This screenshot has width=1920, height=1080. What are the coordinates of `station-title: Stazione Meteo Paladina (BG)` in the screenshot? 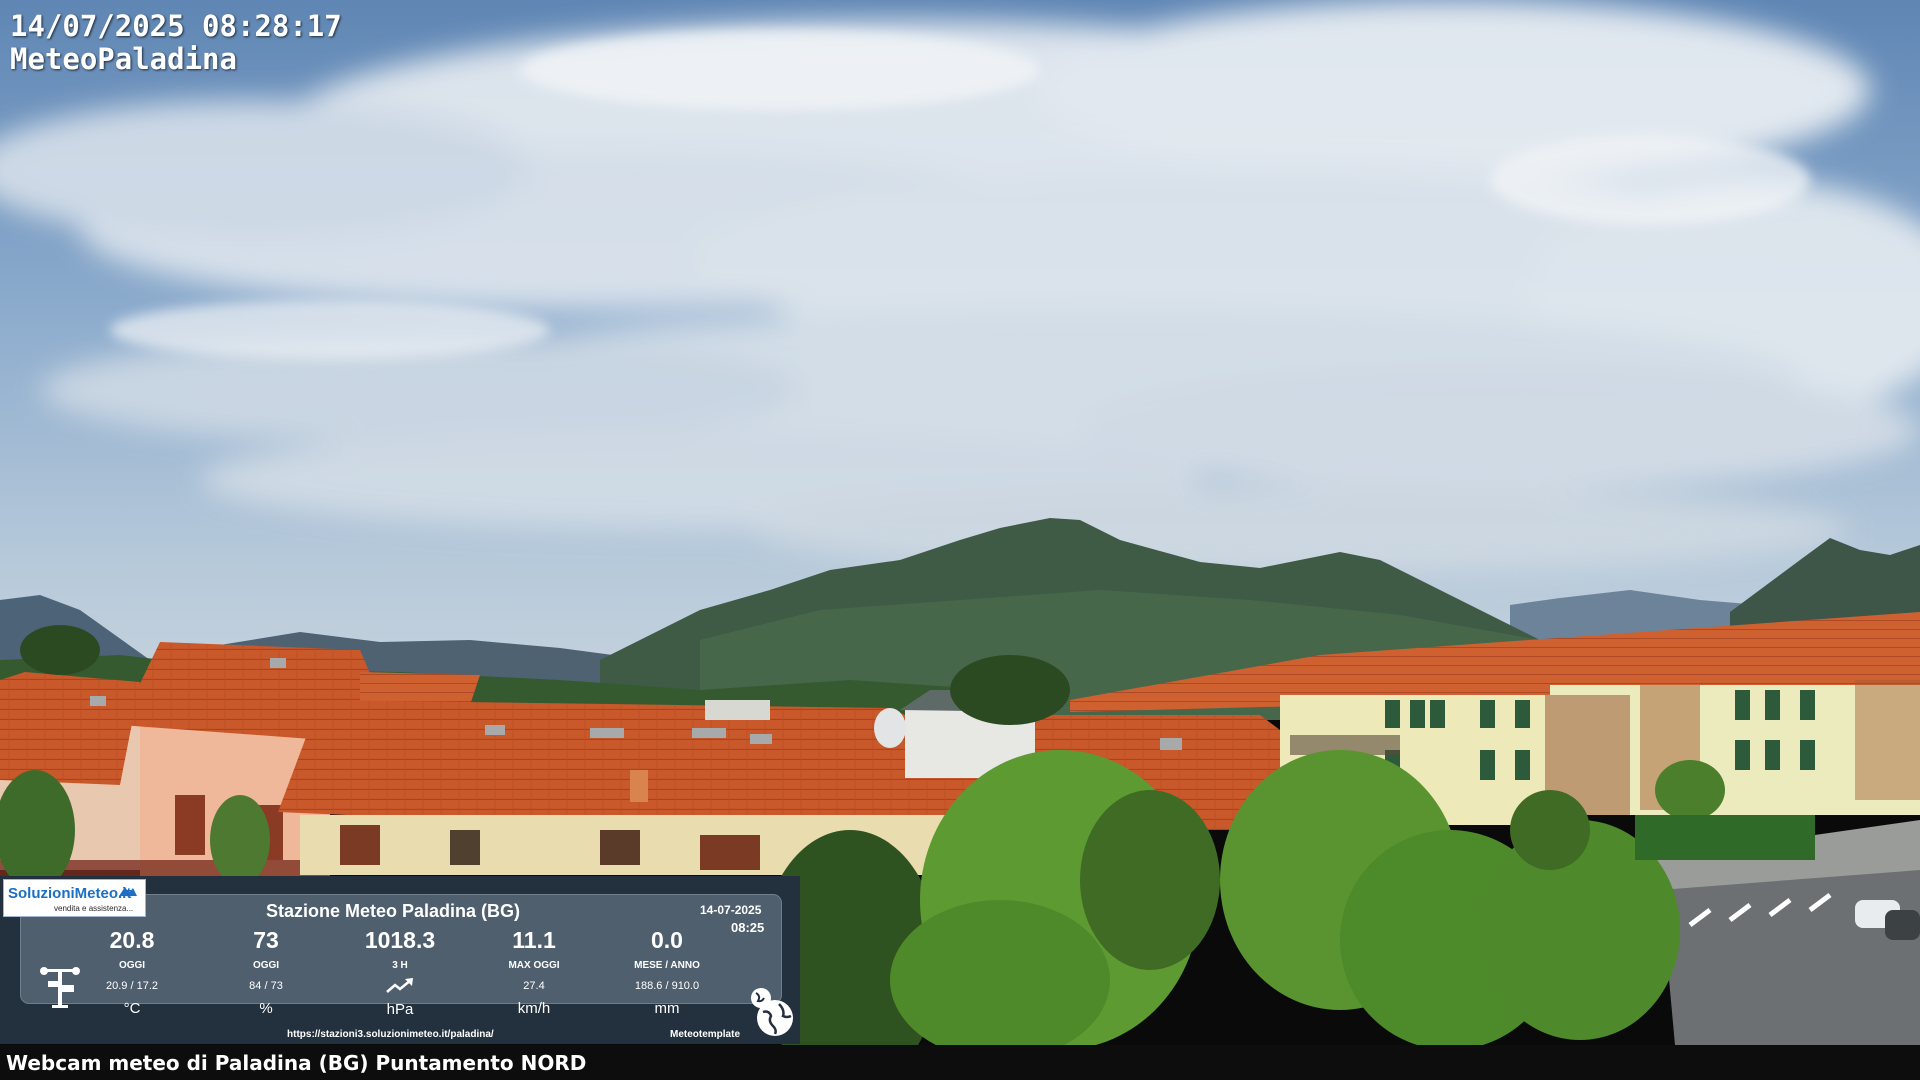 It's located at (393, 911).